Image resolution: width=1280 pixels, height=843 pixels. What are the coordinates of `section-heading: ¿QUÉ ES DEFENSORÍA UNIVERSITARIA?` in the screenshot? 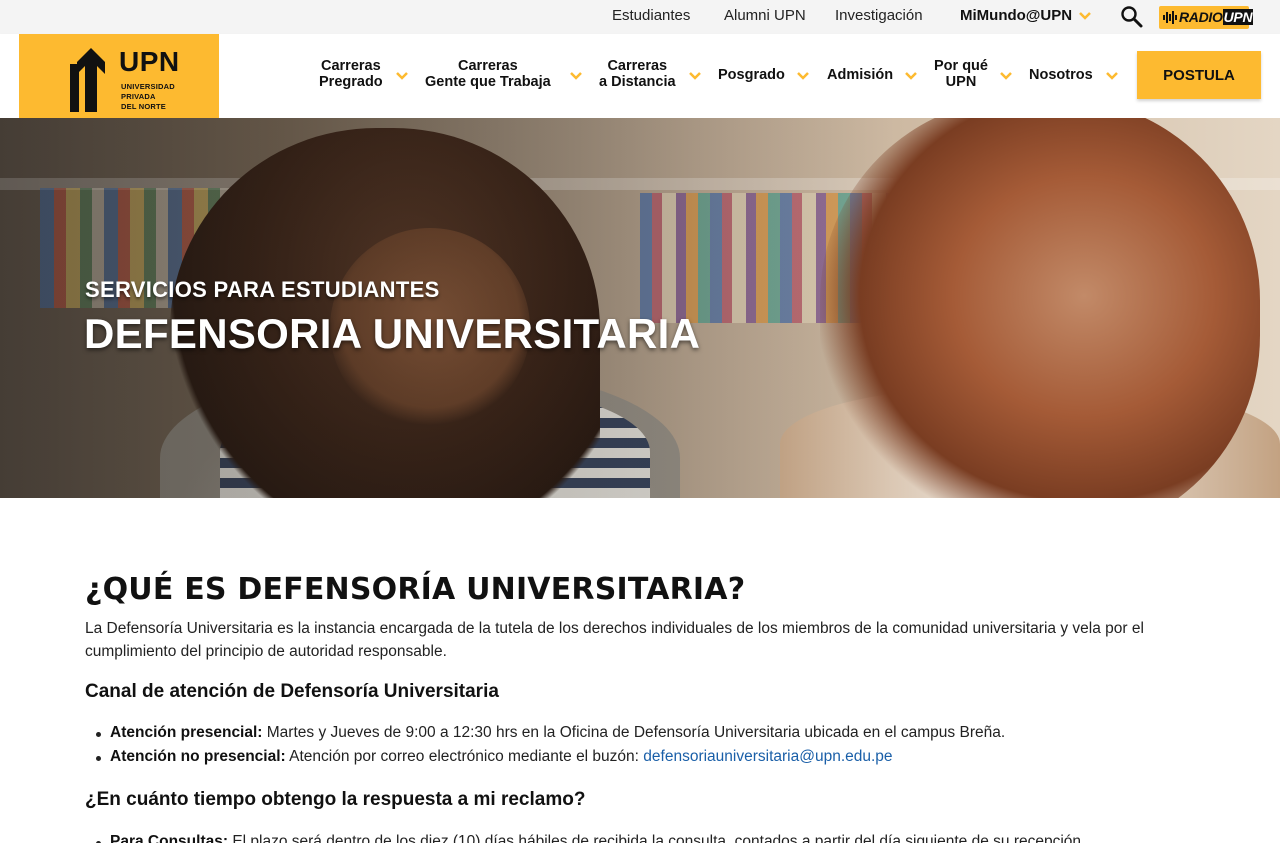 It's located at (415, 589).